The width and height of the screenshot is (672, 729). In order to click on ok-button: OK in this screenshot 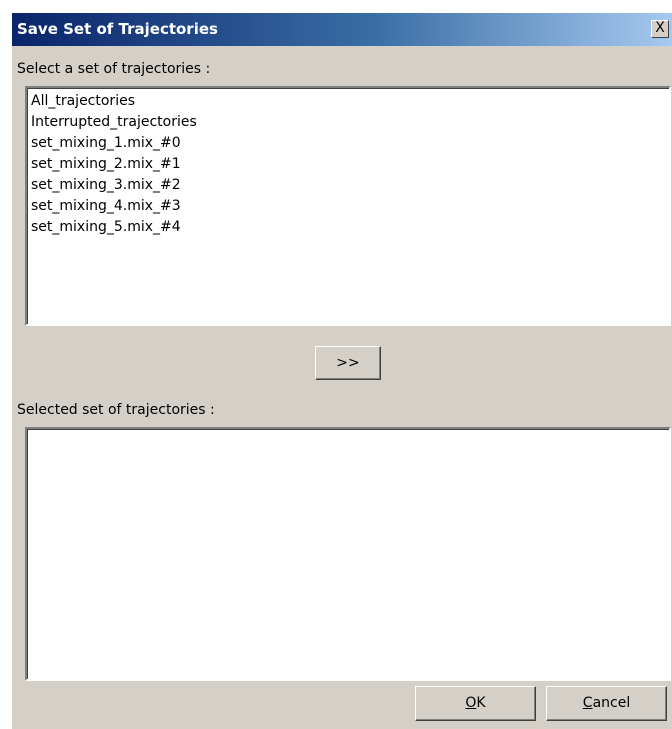, I will do `click(475, 703)`.